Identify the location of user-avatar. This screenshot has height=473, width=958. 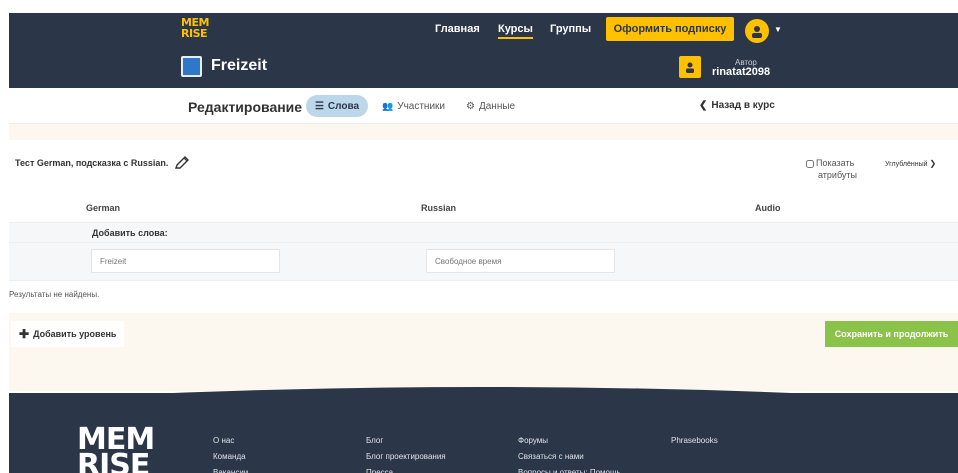
(757, 31).